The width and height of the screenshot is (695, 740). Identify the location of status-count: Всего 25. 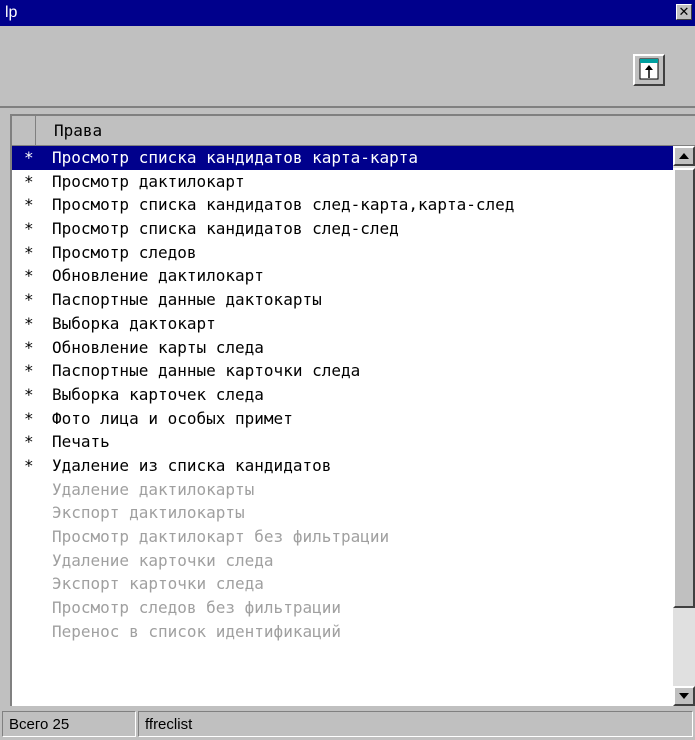
(69, 724).